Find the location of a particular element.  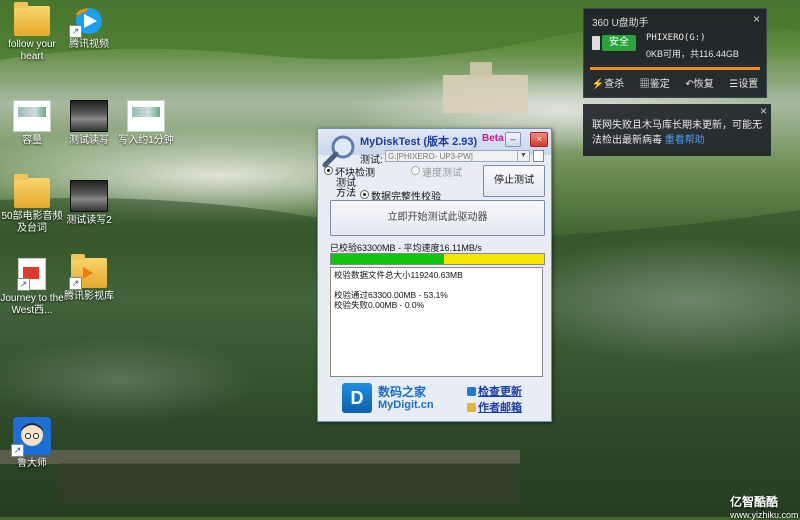

usb-drive-icon is located at coordinates (596, 43).